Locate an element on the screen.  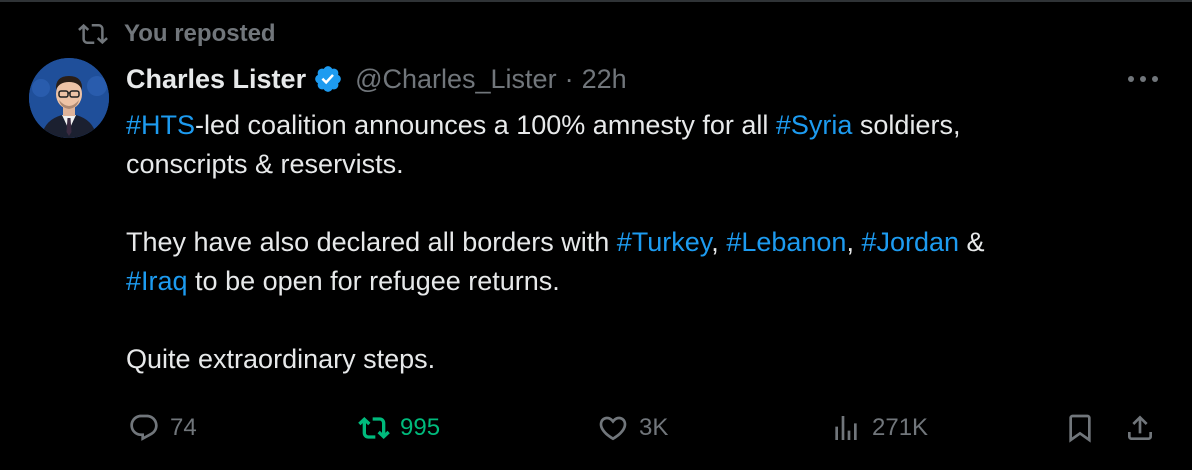
reply-button: 74 is located at coordinates (162, 428).